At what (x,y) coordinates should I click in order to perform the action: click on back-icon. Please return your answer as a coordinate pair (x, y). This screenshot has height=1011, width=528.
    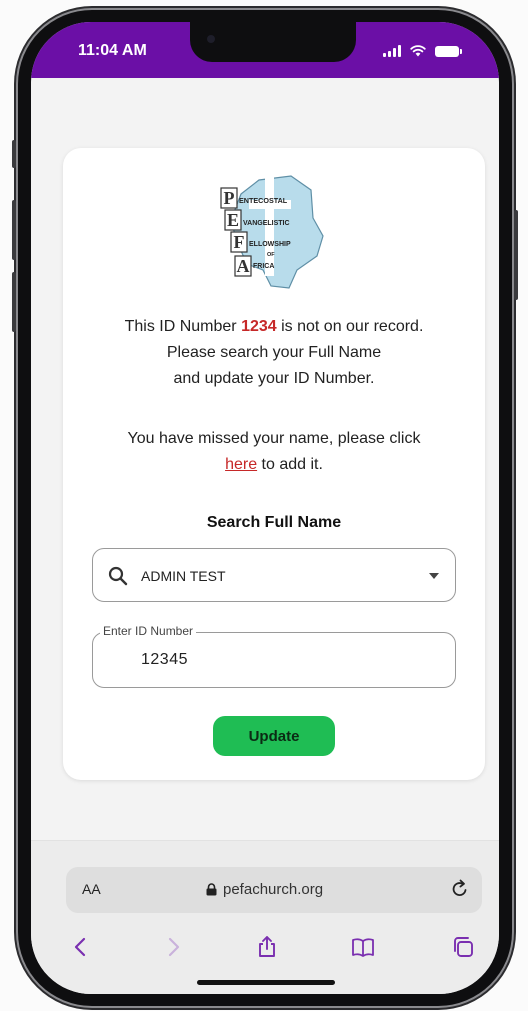
    Looking at the image, I should click on (81, 947).